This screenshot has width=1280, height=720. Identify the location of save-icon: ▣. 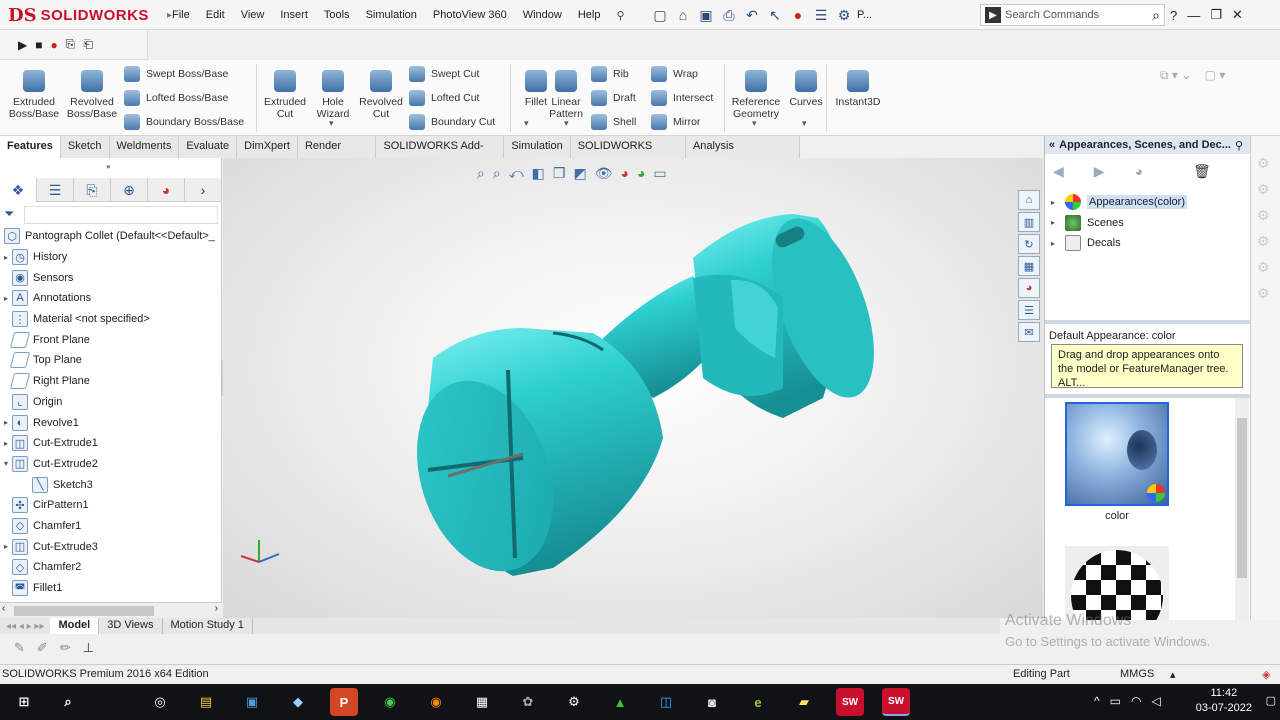
(706, 15).